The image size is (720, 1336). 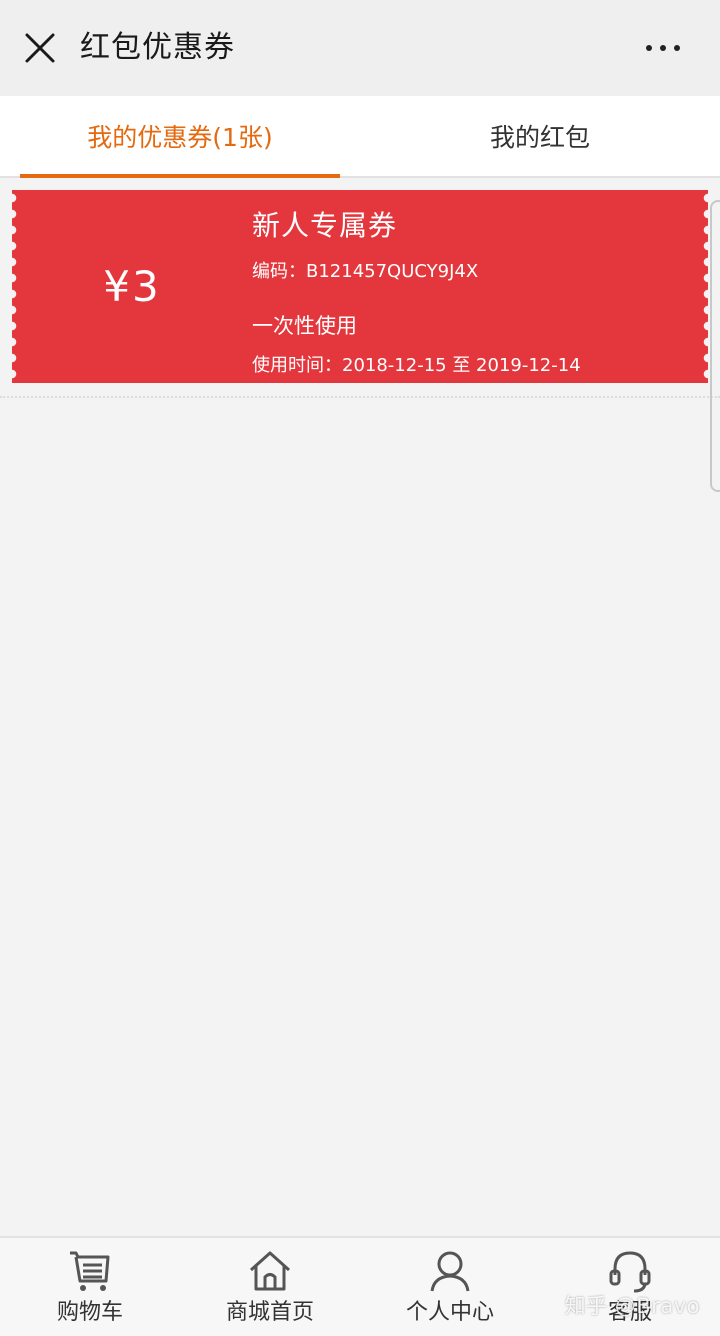 What do you see at coordinates (449, 1312) in the screenshot?
I see `nav-label: 个人中心` at bounding box center [449, 1312].